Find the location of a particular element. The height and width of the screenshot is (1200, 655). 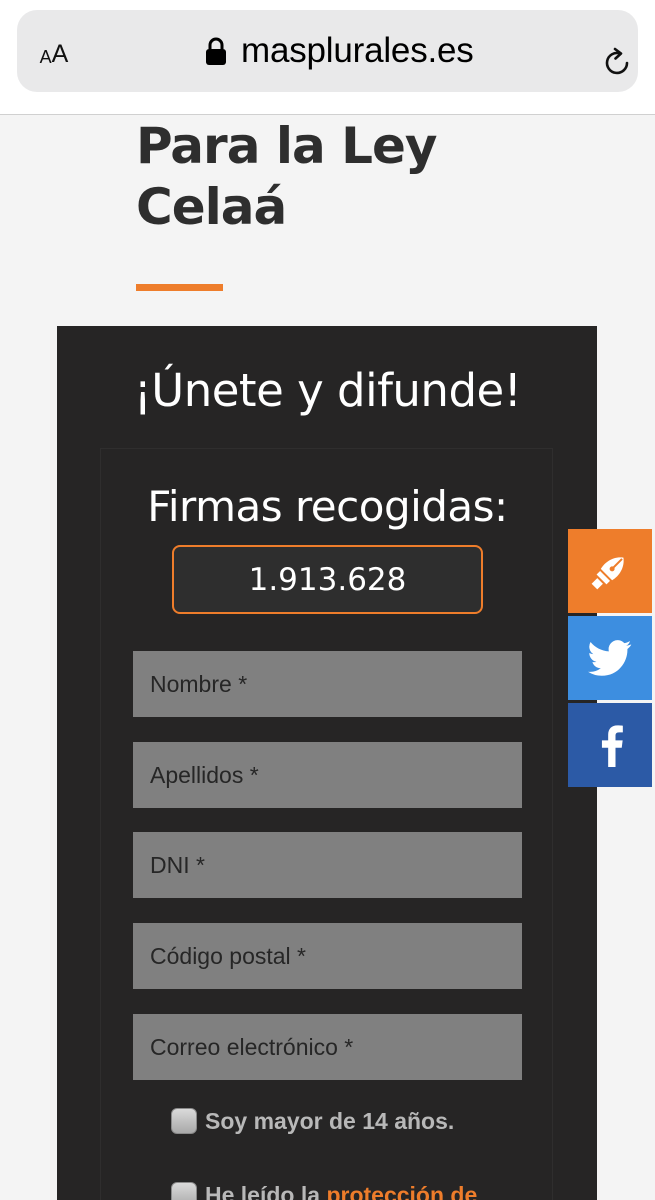

signature-counter-label: Firmas recogidas: is located at coordinates (327, 506).